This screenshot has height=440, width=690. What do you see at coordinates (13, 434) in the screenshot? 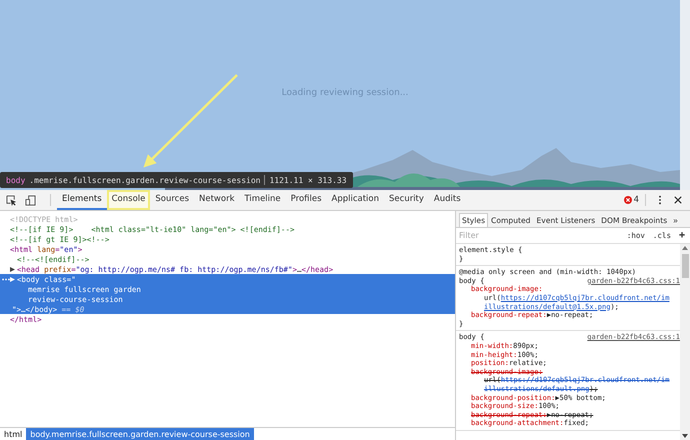
I see `breadcrumb-item: html` at bounding box center [13, 434].